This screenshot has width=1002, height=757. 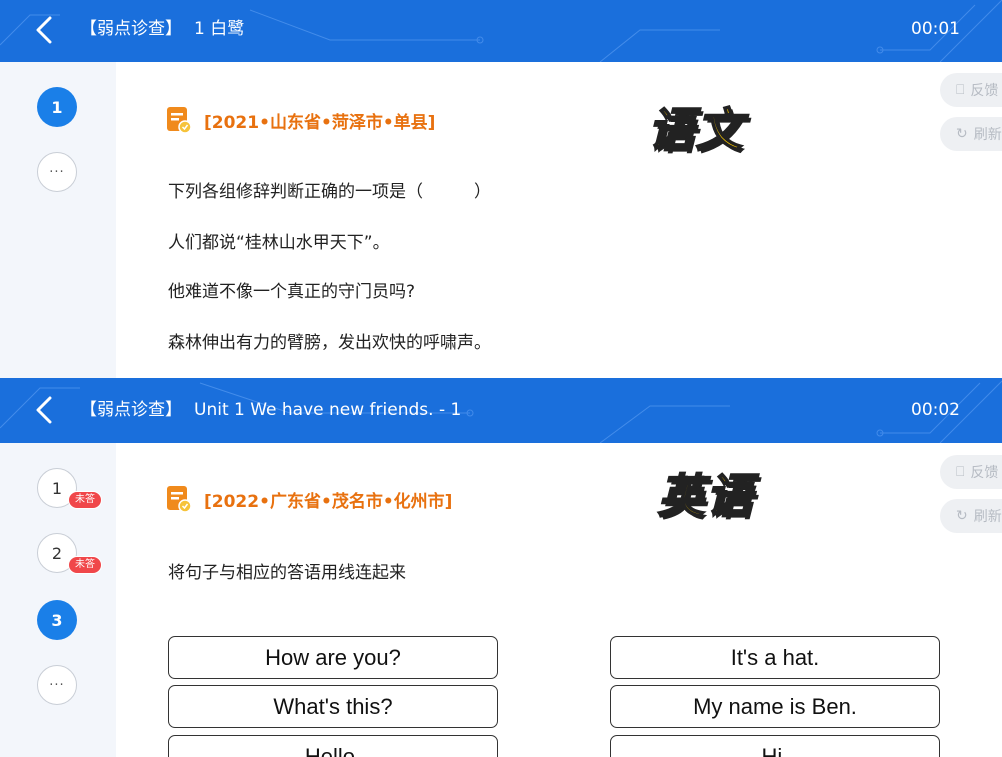 What do you see at coordinates (328, 410) in the screenshot?
I see `title-main: Unit 1 We have new friends. - 1` at bounding box center [328, 410].